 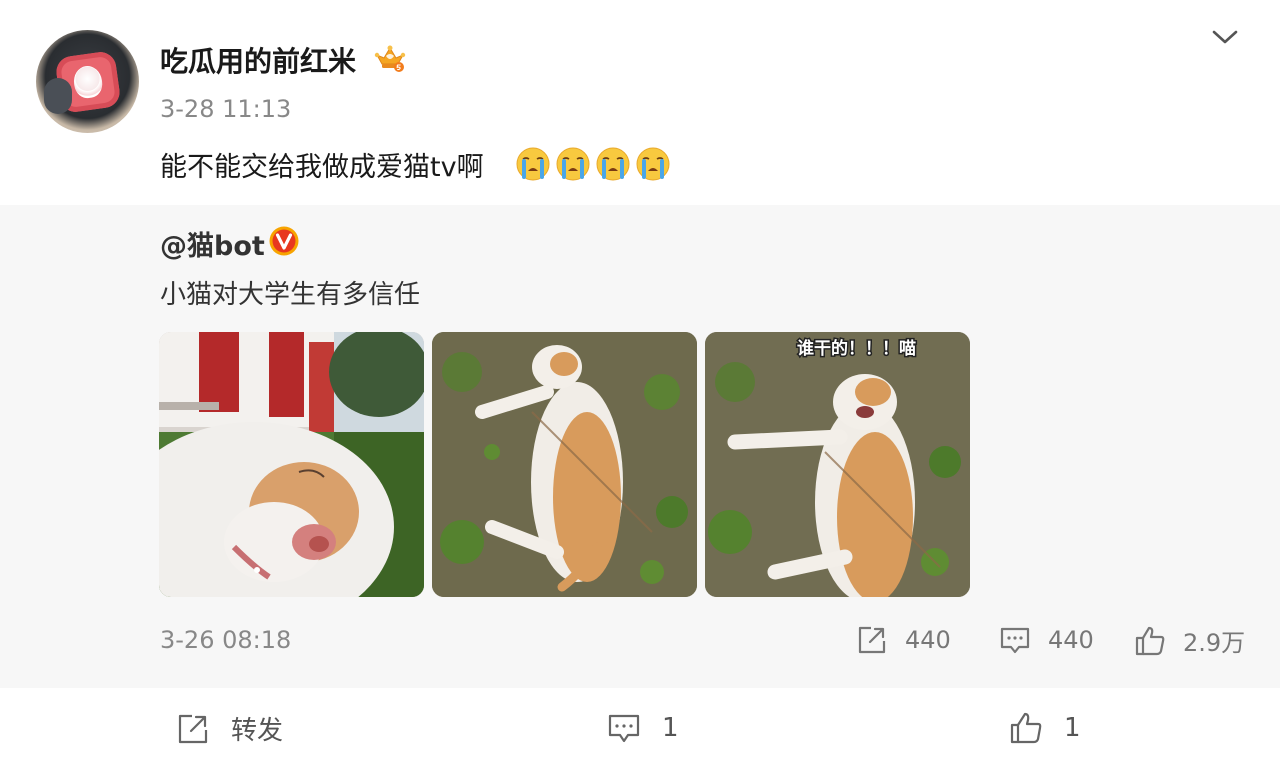 I want to click on repost-like-button: 2.9万, so click(x=1189, y=640).